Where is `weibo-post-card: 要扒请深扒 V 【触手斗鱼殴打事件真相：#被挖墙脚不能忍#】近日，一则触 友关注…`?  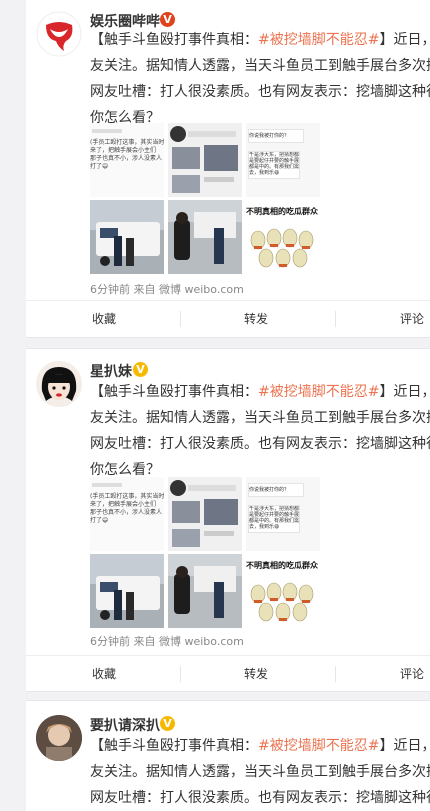 weibo-post-card: 要扒请深扒 V 【触手斗鱼殴打事件真相：#被挖墙脚不能忍#】近日，一则触 友关注… is located at coordinates (228, 755).